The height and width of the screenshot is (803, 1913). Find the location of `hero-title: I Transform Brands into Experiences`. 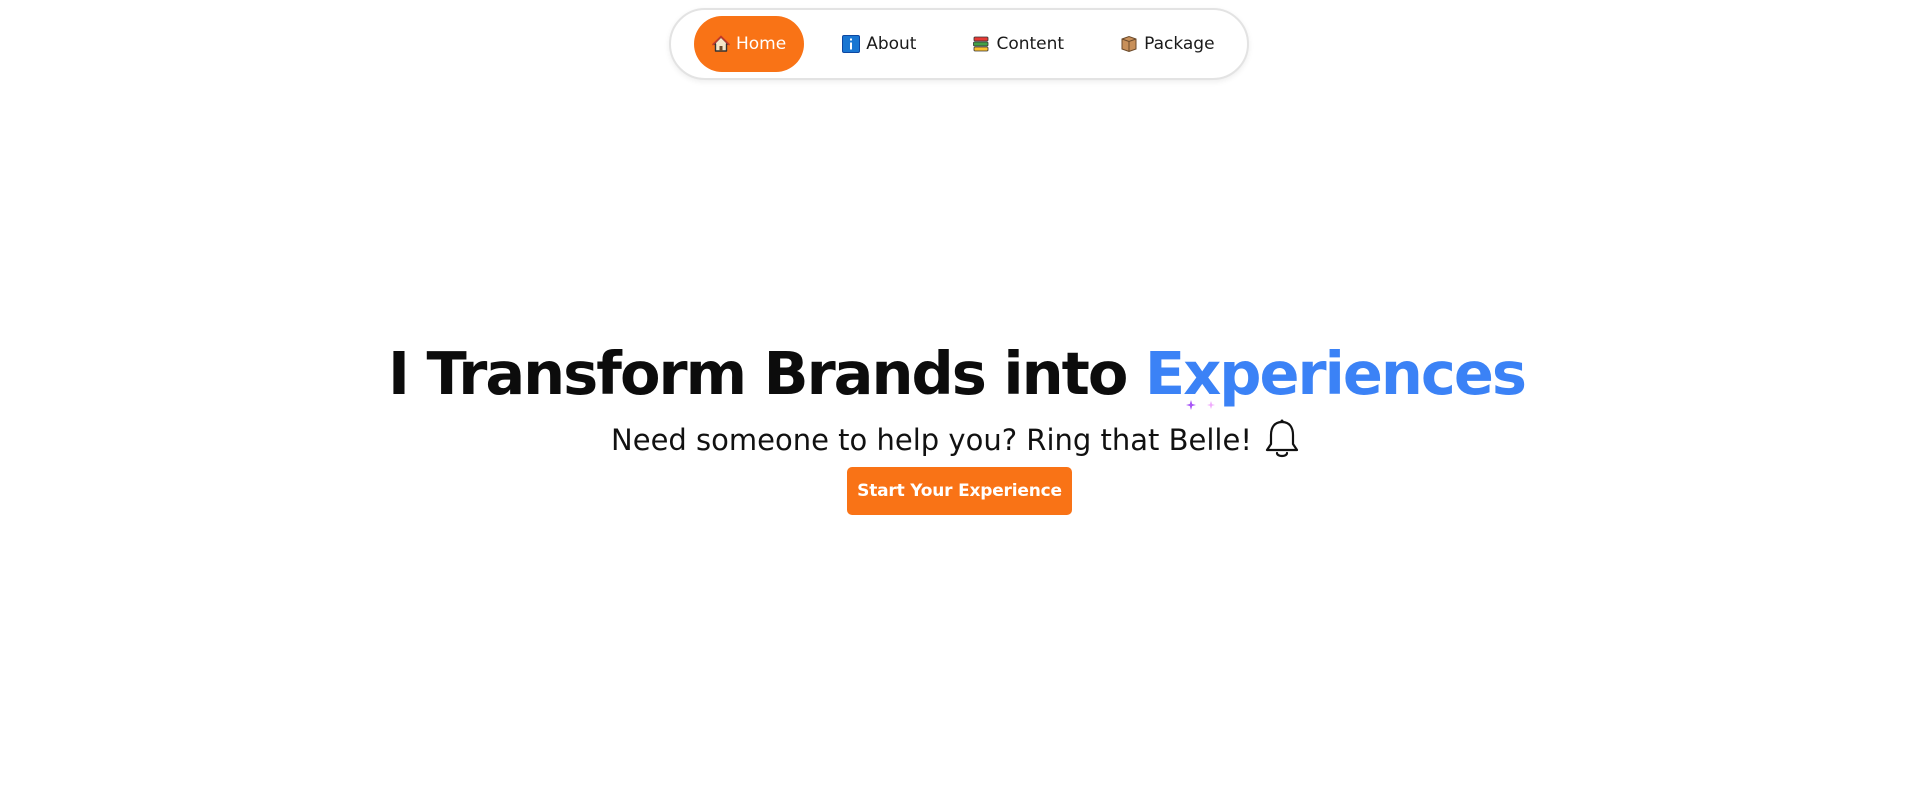

hero-title: I Transform Brands into Experiences is located at coordinates (956, 374).